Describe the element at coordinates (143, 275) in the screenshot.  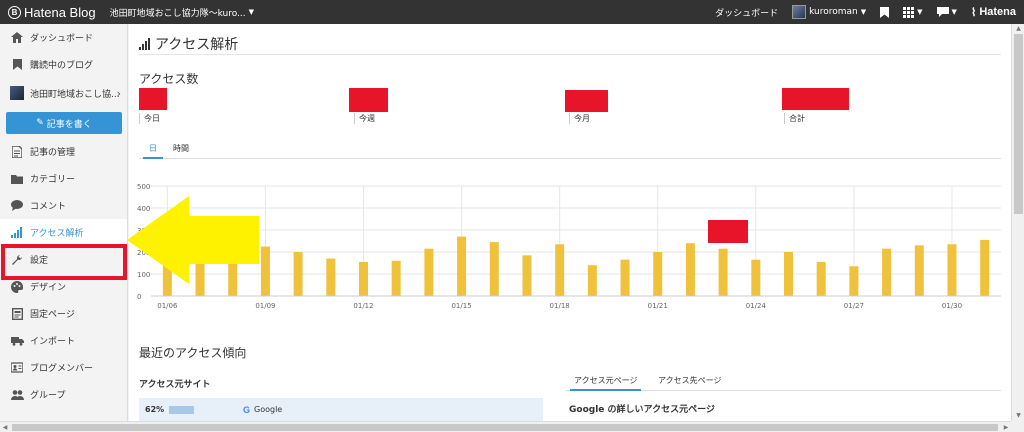
I see `y-tick-label: 100` at that location.